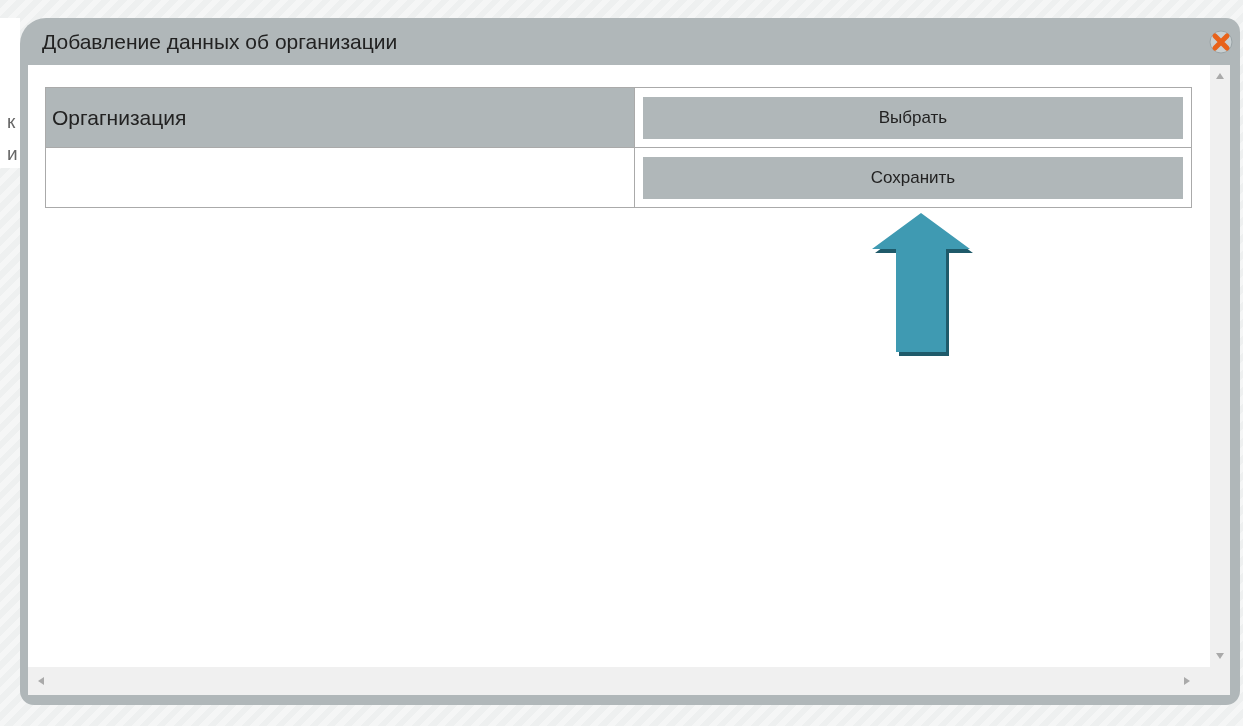 This screenshot has width=1243, height=726. I want to click on window-title: Добавление данных об организации, so click(219, 41).